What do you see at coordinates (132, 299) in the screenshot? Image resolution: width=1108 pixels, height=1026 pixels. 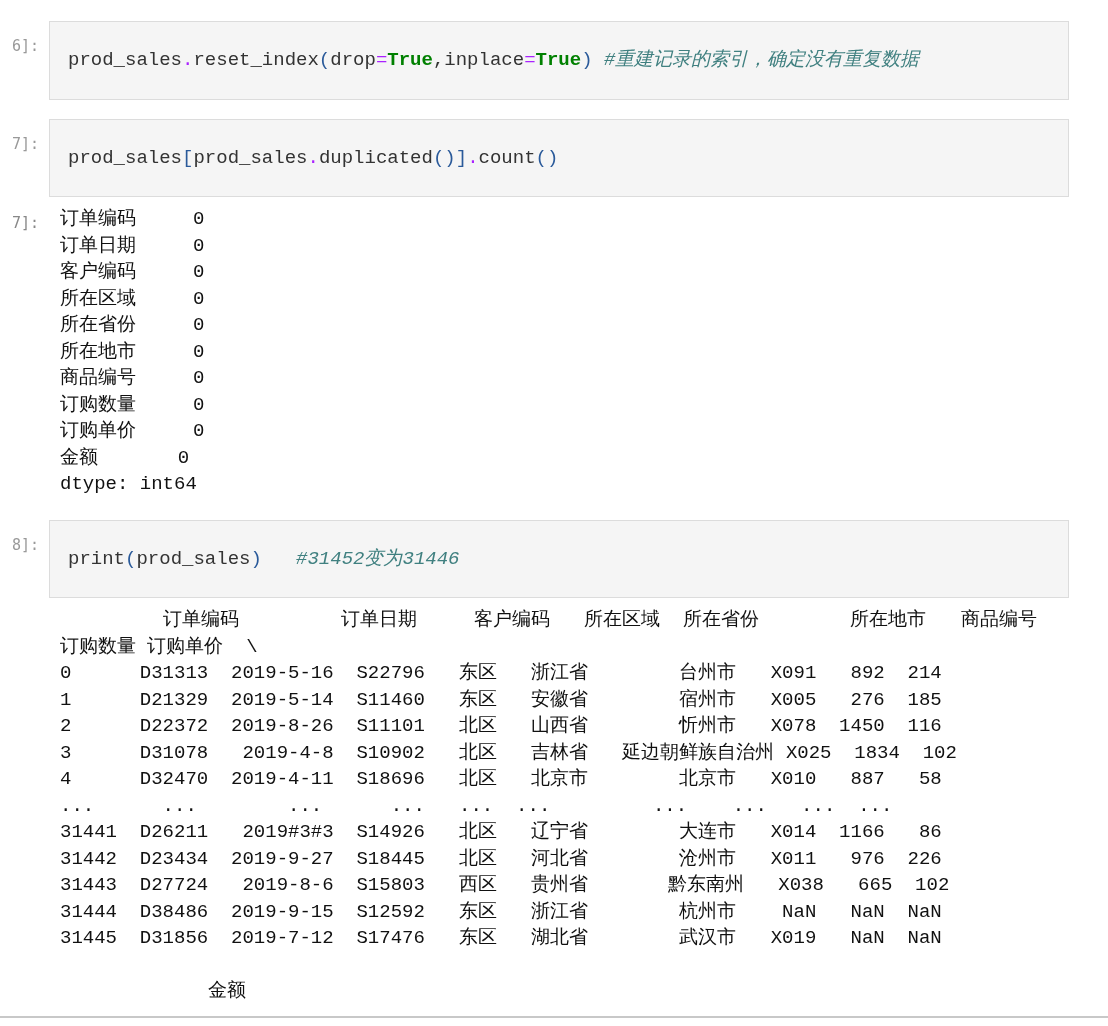 I see `output-line: 所在区域 0` at bounding box center [132, 299].